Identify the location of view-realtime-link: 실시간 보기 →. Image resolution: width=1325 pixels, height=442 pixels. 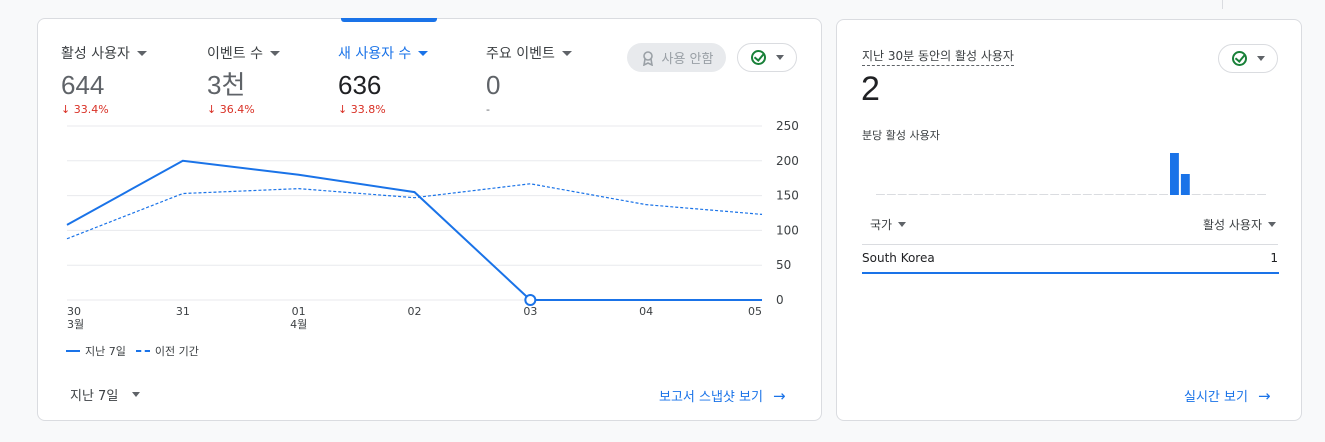
(1227, 396).